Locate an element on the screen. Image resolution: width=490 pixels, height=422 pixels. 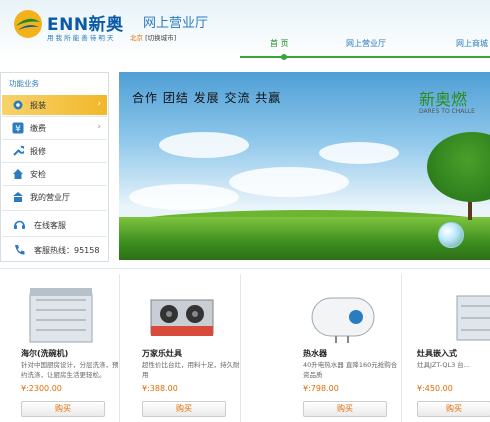
hall-icon is located at coordinates (18, 197).